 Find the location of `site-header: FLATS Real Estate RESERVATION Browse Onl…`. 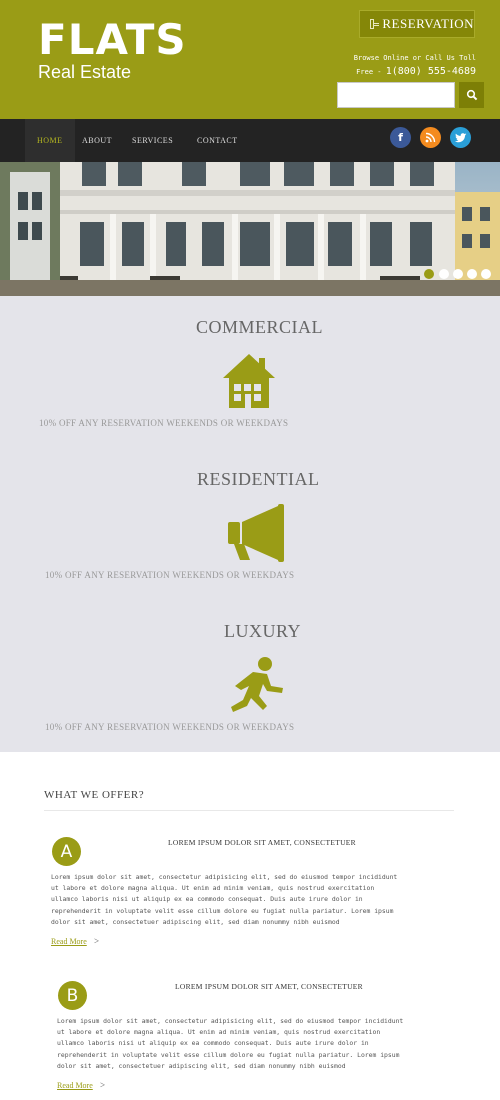

site-header: FLATS Real Estate RESERVATION Browse Onl… is located at coordinates (250, 59).